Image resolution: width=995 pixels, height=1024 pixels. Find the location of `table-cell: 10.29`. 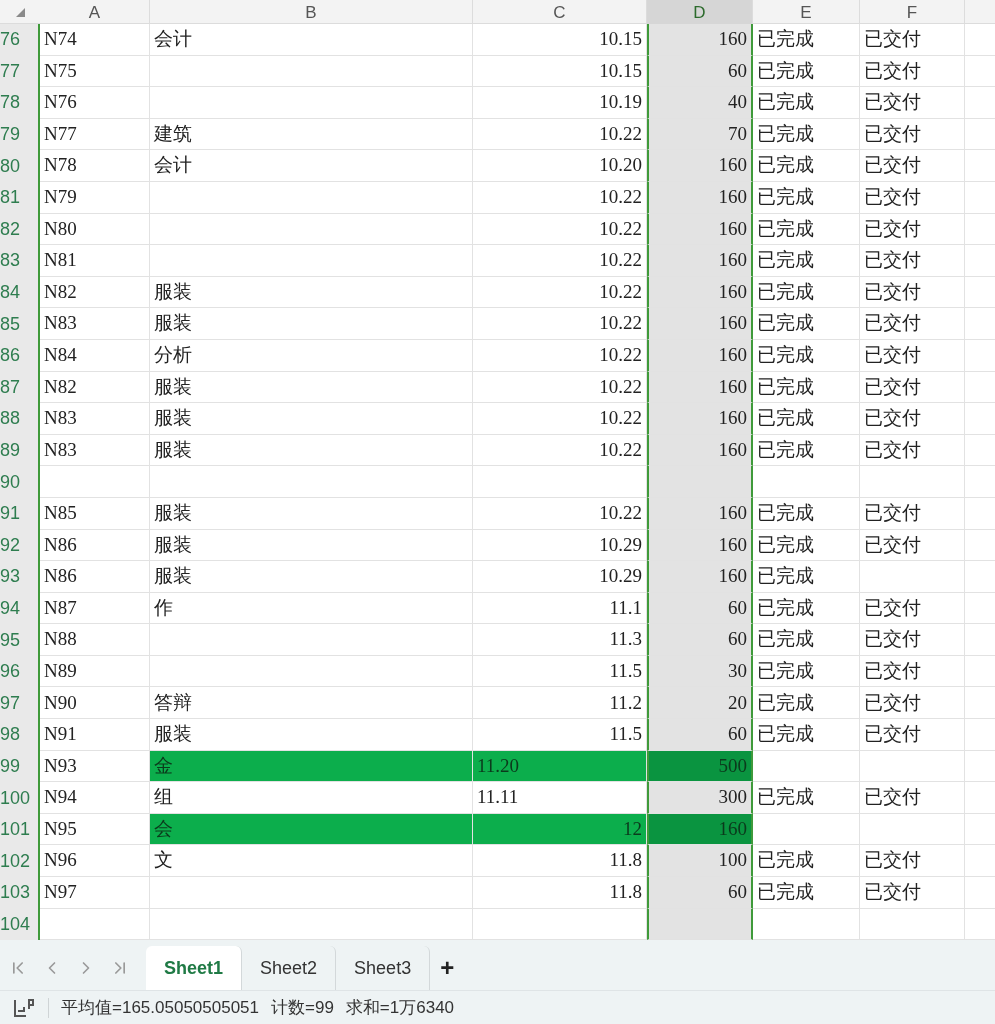

table-cell: 10.29 is located at coordinates (560, 577).